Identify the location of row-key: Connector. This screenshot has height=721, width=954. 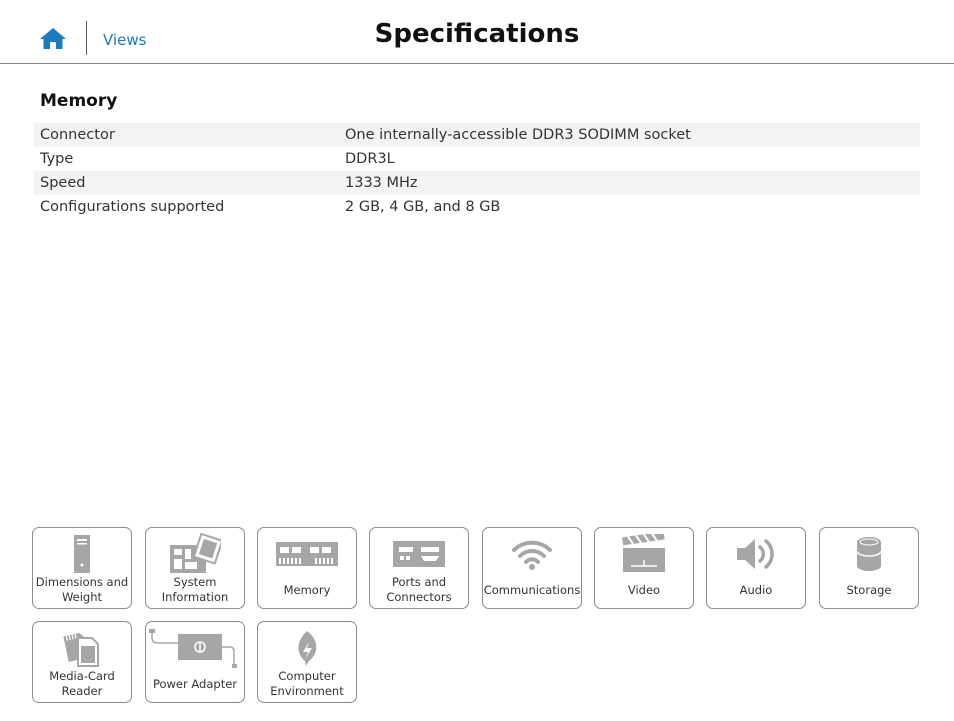
(77, 135).